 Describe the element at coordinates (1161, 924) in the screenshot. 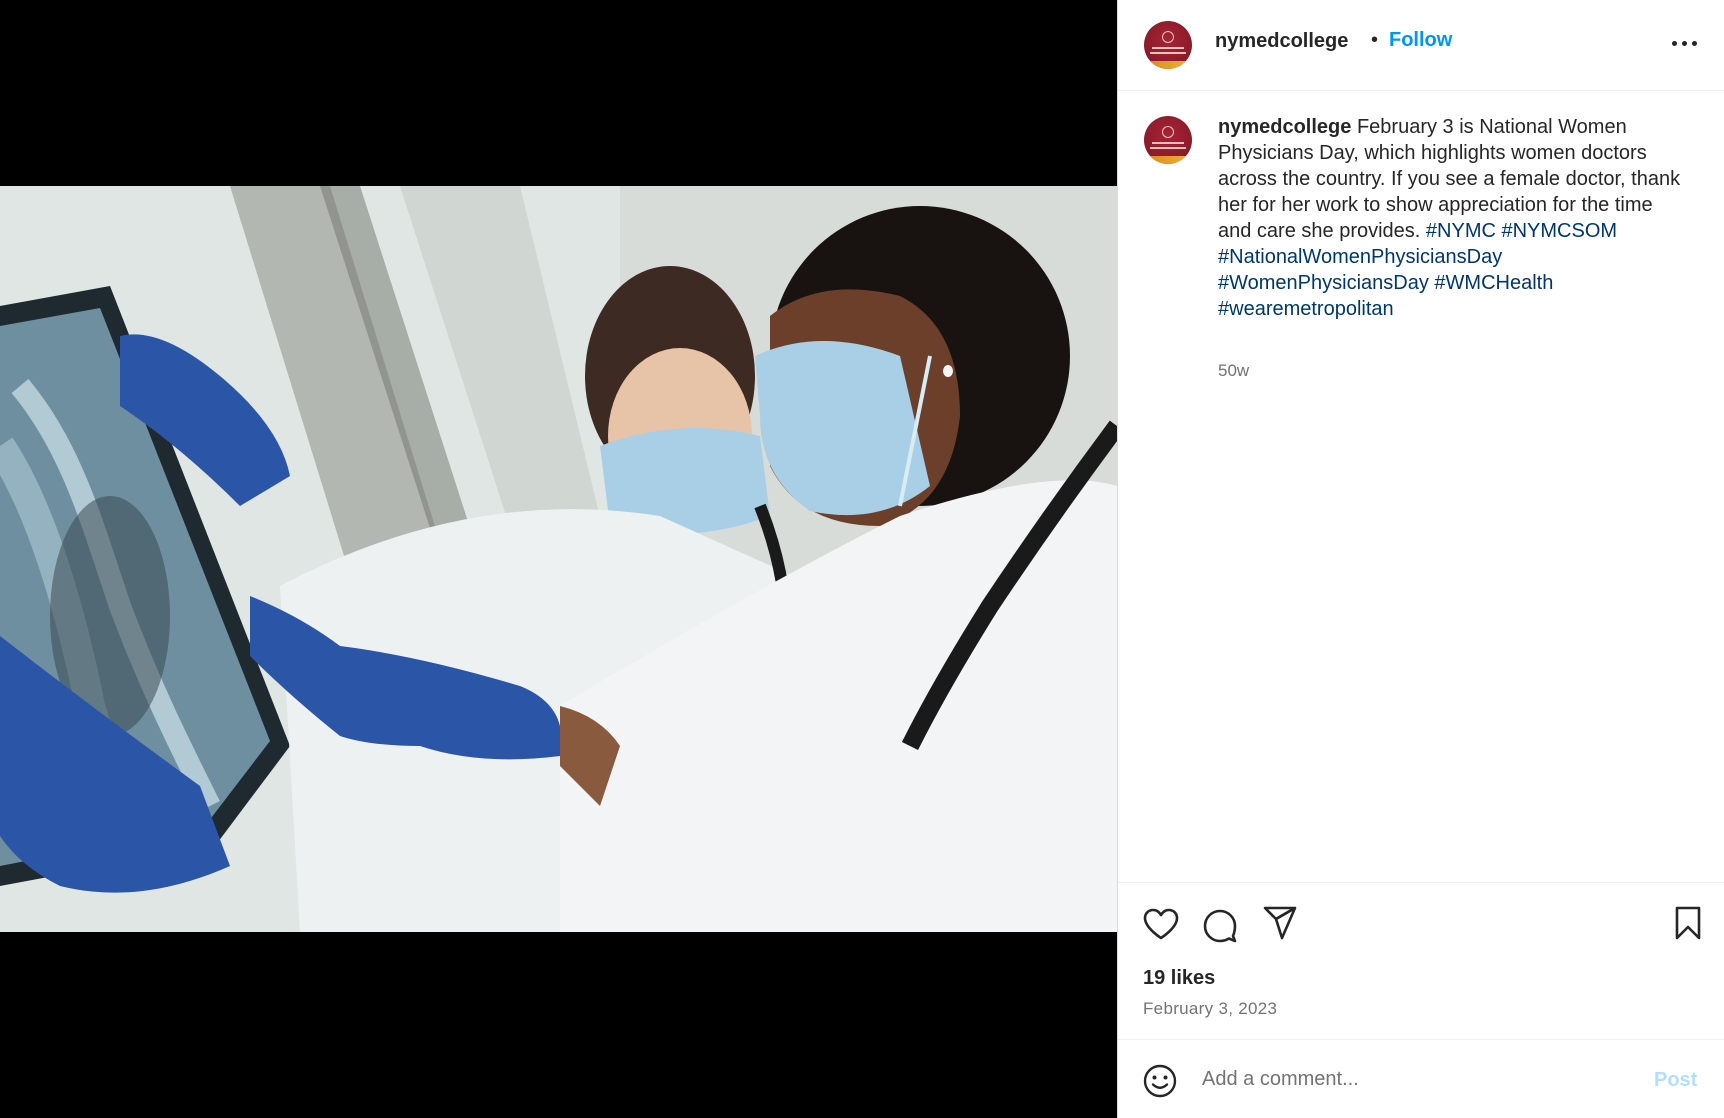

I see `heart-icon` at that location.